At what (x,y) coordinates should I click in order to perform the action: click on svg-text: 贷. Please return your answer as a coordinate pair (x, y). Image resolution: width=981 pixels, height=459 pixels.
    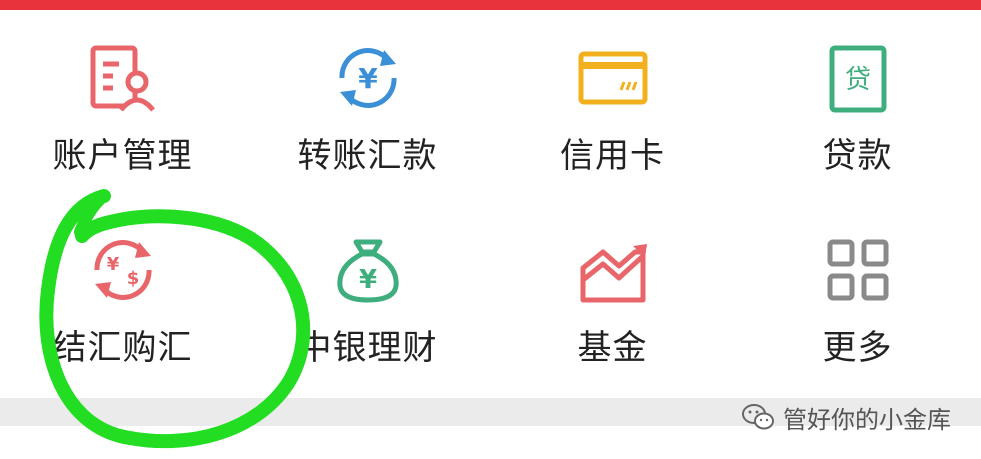
    Looking at the image, I should click on (857, 80).